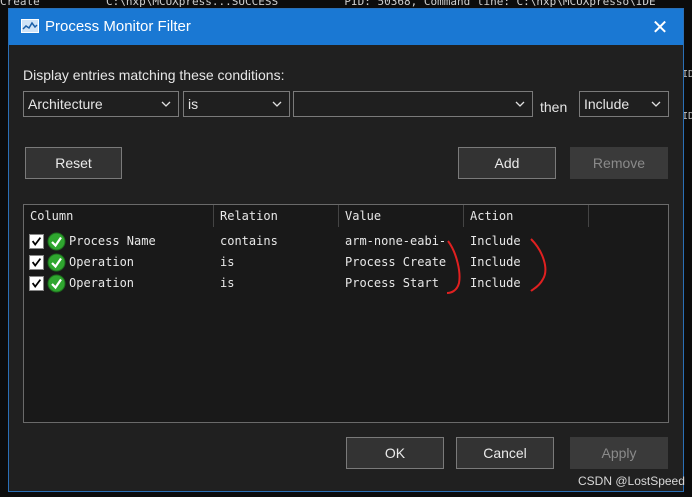 This screenshot has height=497, width=692. I want to click on value-combobox, so click(413, 104).